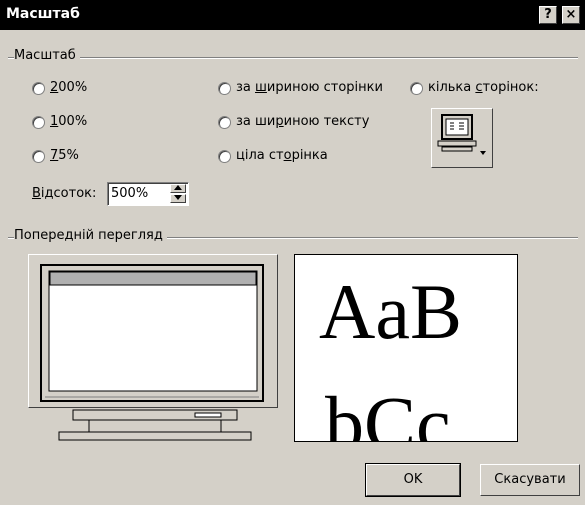  I want to click on radio-text-width-label: за шириною тексту, so click(303, 121).